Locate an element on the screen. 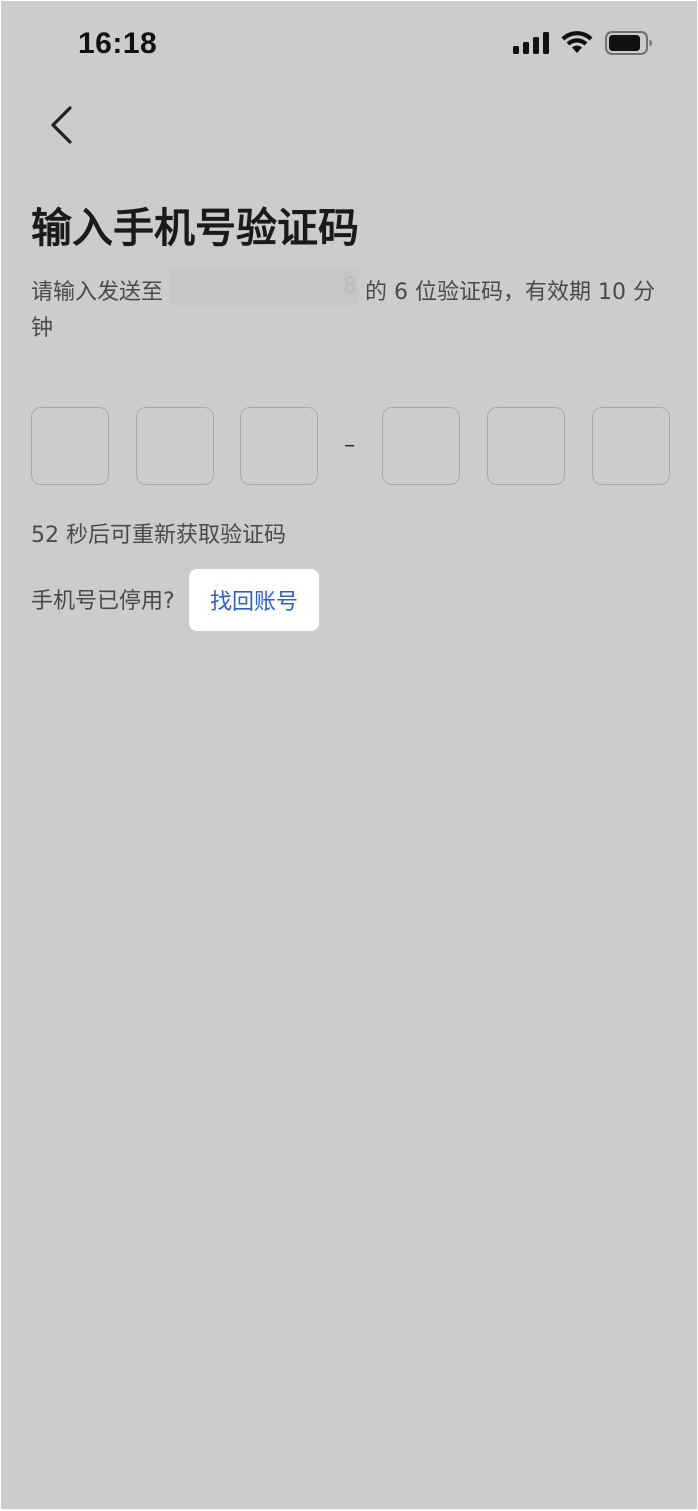  phone-disabled-prompt: 手机号已停用? is located at coordinates (103, 601).